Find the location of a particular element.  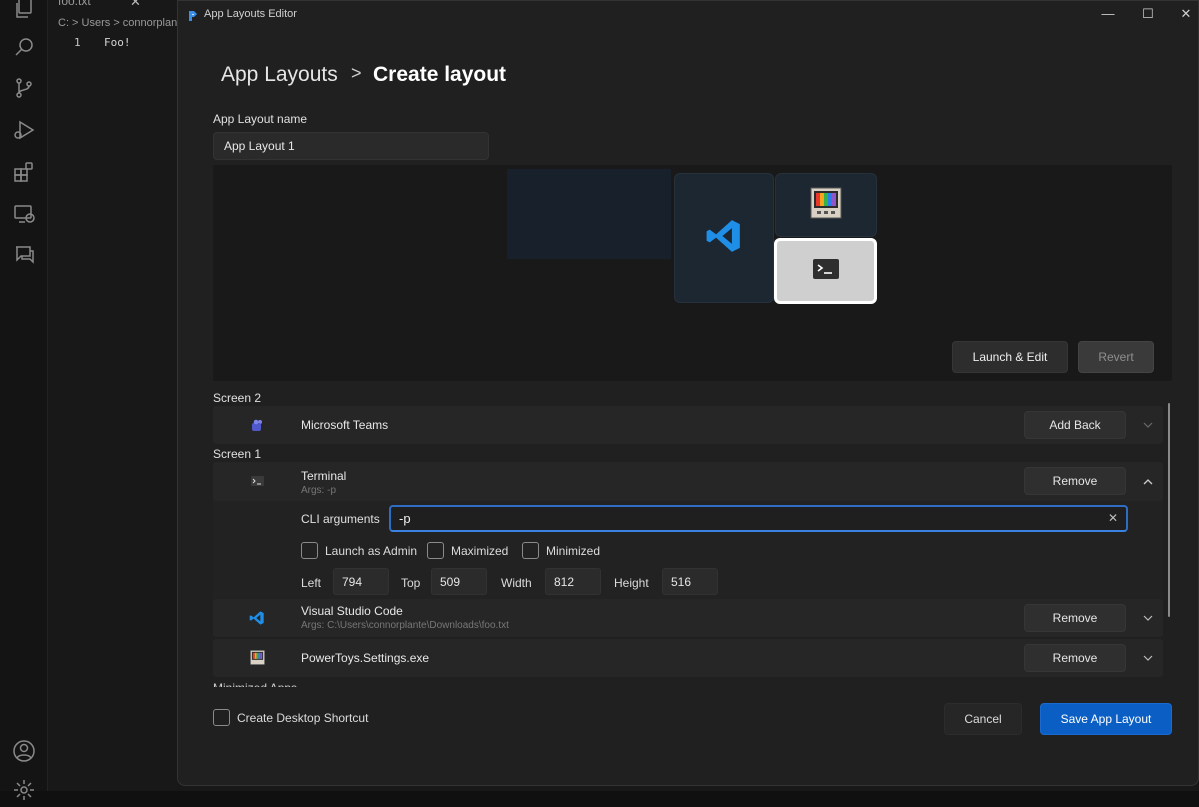

group-label-screen-1: Screen 1 is located at coordinates (237, 454).